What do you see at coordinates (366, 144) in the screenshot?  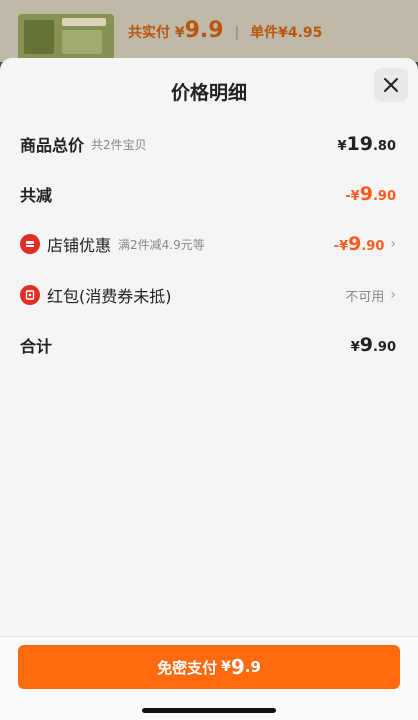 I see `total-price-value: ¥19.80` at bounding box center [366, 144].